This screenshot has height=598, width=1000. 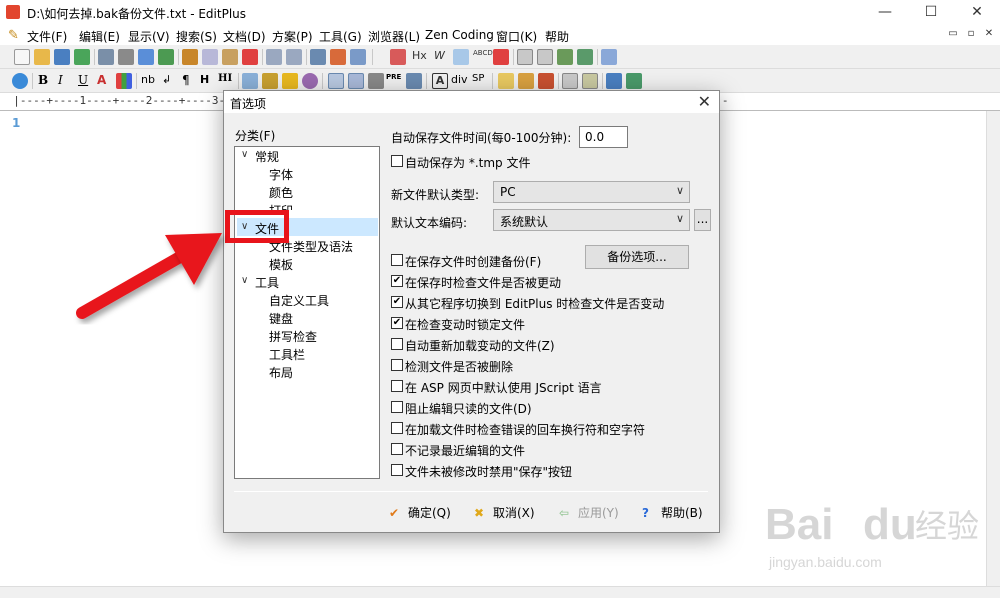 I want to click on tree-item-general: 常规, so click(x=267, y=156).